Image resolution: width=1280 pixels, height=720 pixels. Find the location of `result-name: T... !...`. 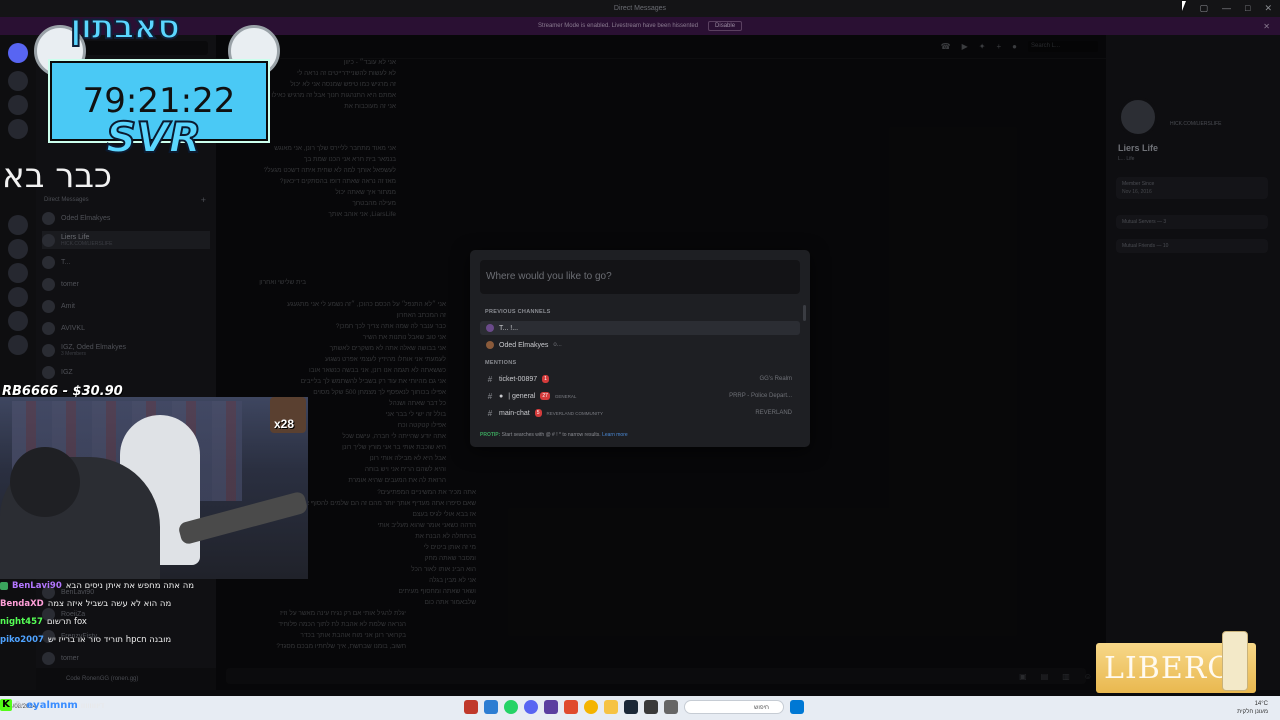

result-name: T... !... is located at coordinates (509, 328).